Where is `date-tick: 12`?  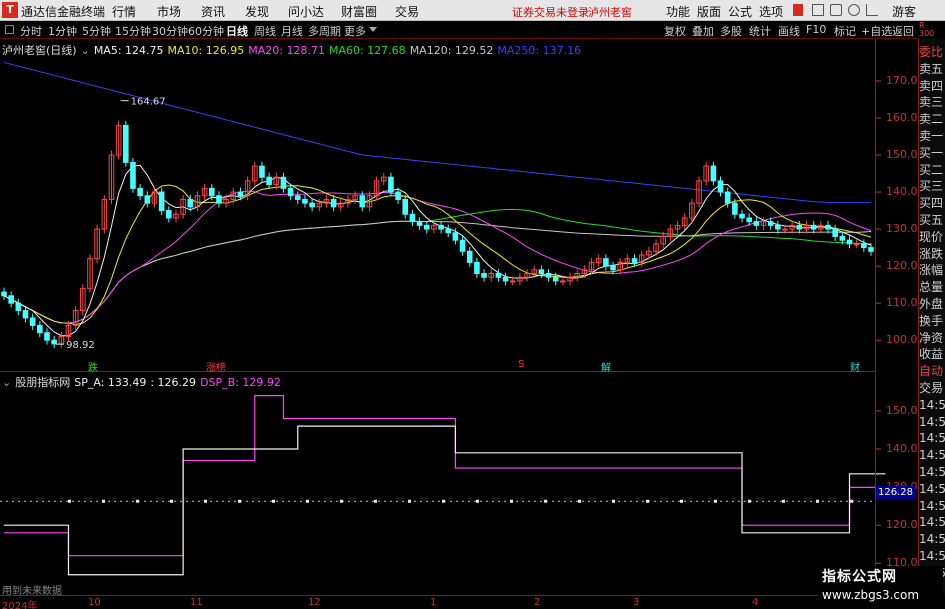 date-tick: 12 is located at coordinates (314, 602).